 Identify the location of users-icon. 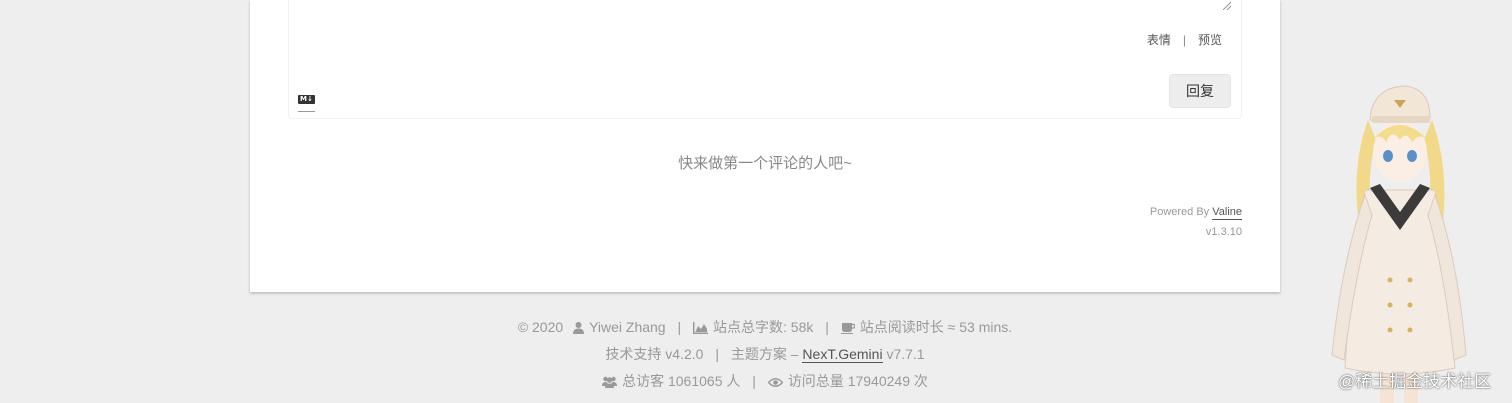
(610, 382).